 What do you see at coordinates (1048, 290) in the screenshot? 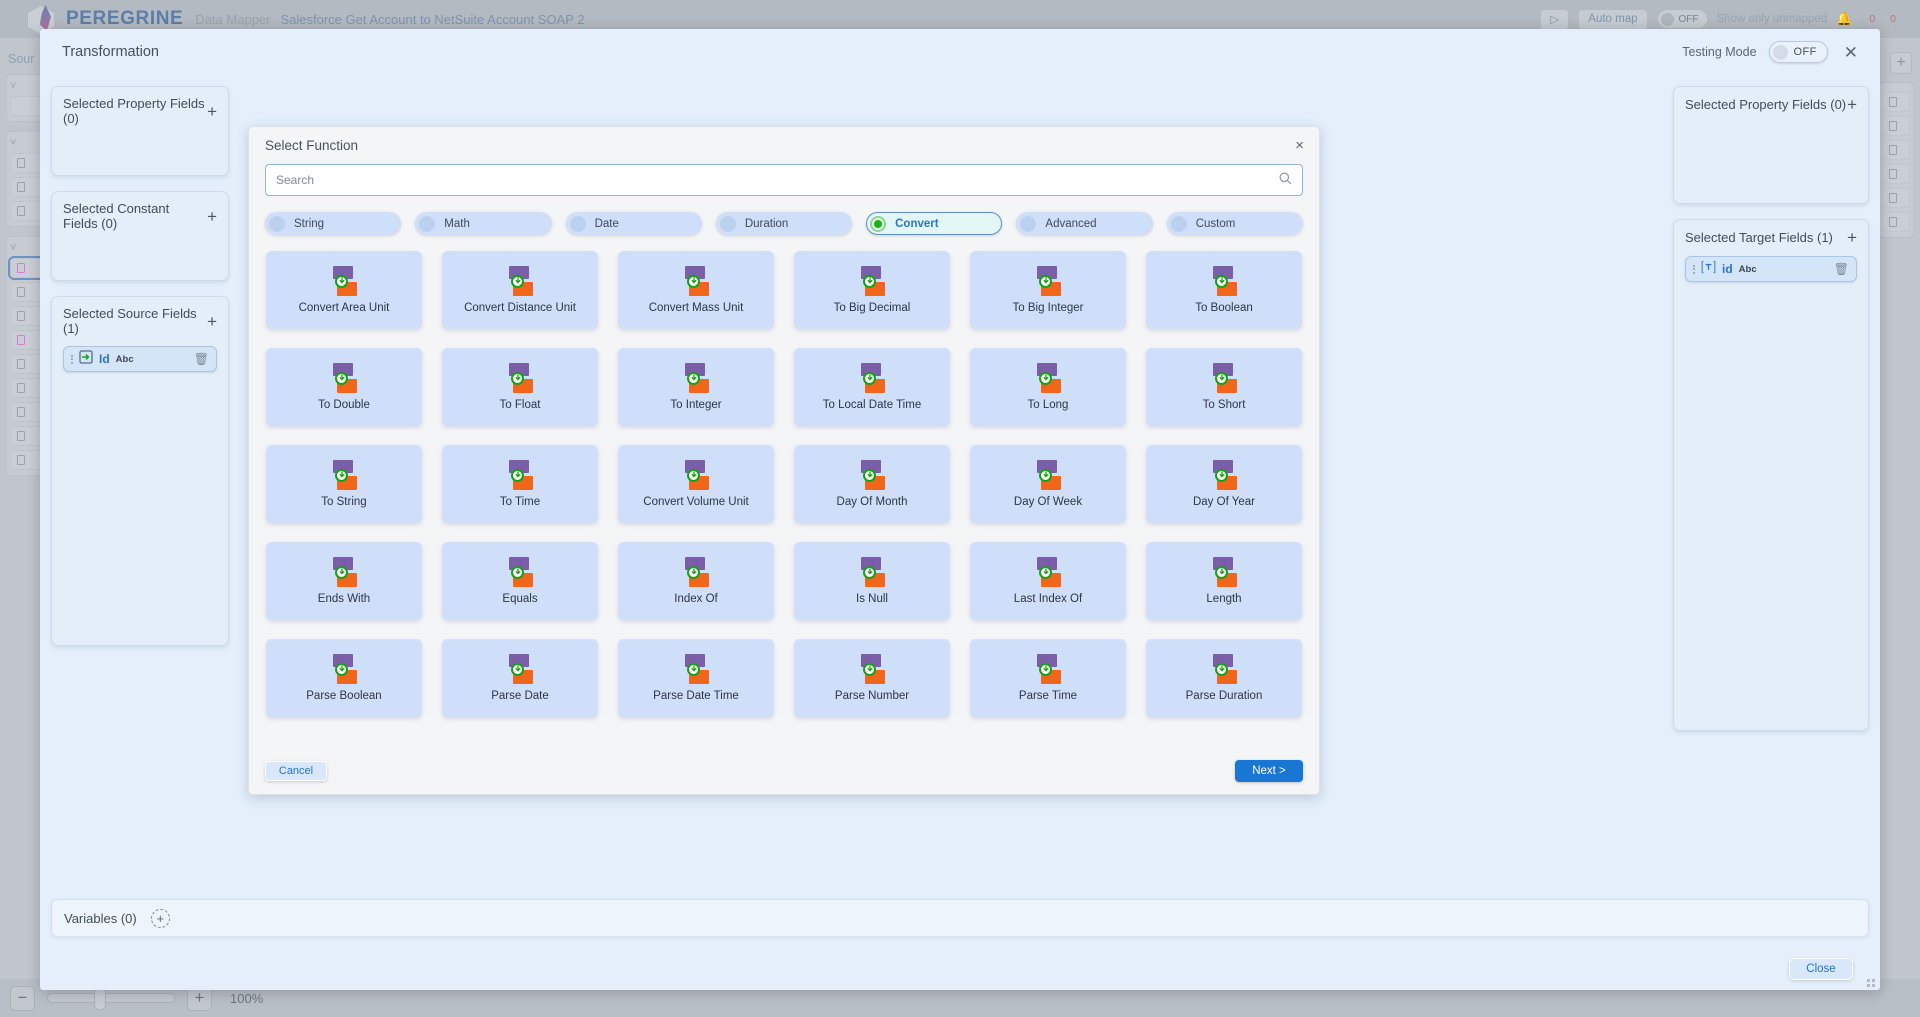
I see `function-card: To Big Integer` at bounding box center [1048, 290].